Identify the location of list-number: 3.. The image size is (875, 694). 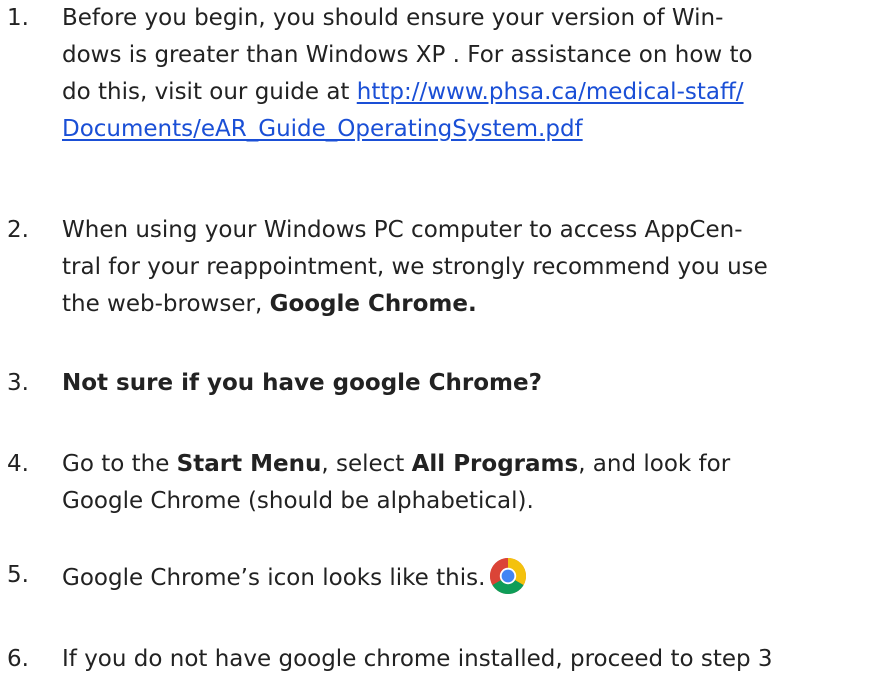
(18, 383).